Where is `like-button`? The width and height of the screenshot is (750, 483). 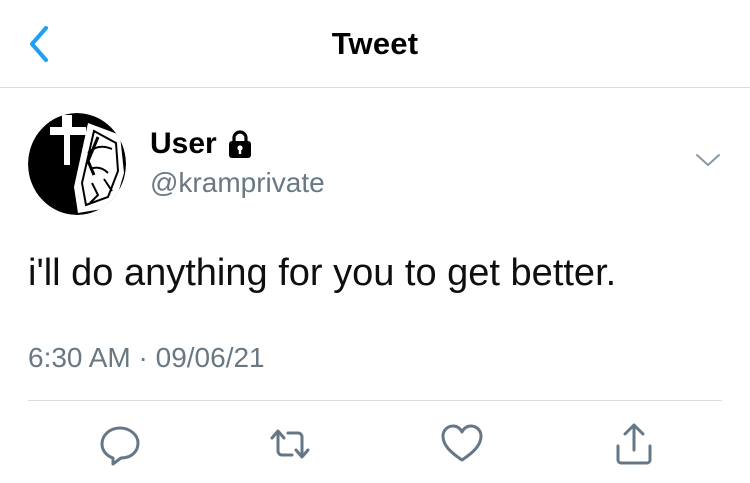 like-button is located at coordinates (462, 444).